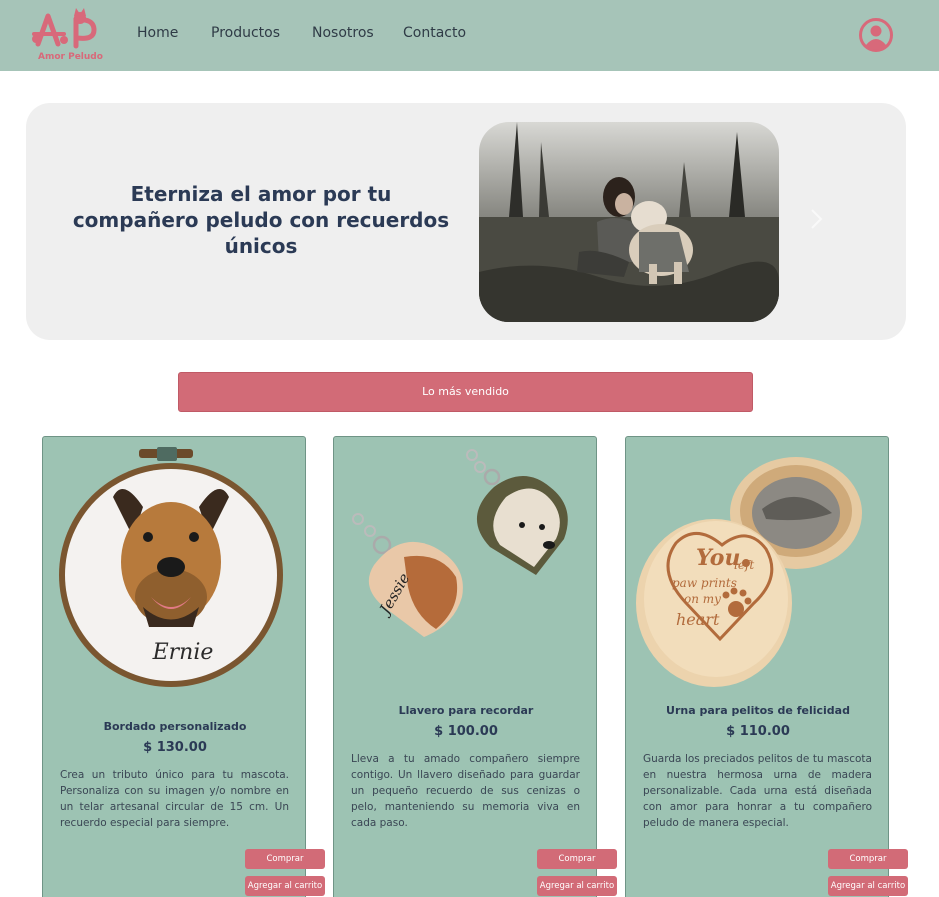 The width and height of the screenshot is (939, 897). What do you see at coordinates (157, 33) in the screenshot?
I see `nav-home: Home` at bounding box center [157, 33].